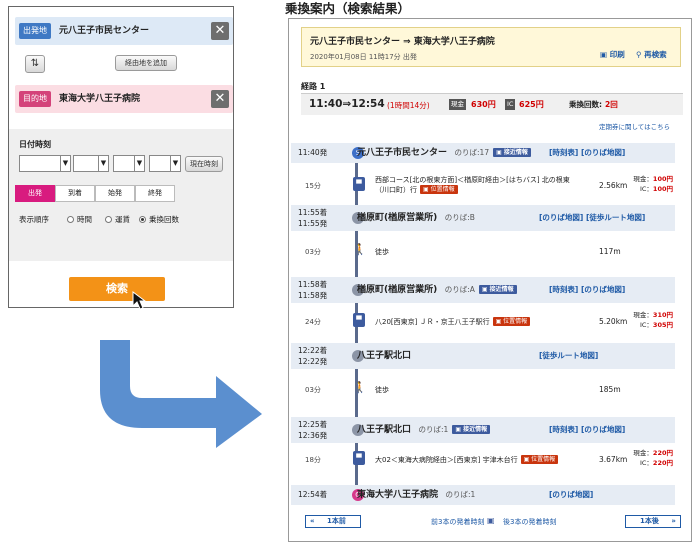  I want to click on stop-name-text: 楢原町(楢原営業所), so click(397, 290).